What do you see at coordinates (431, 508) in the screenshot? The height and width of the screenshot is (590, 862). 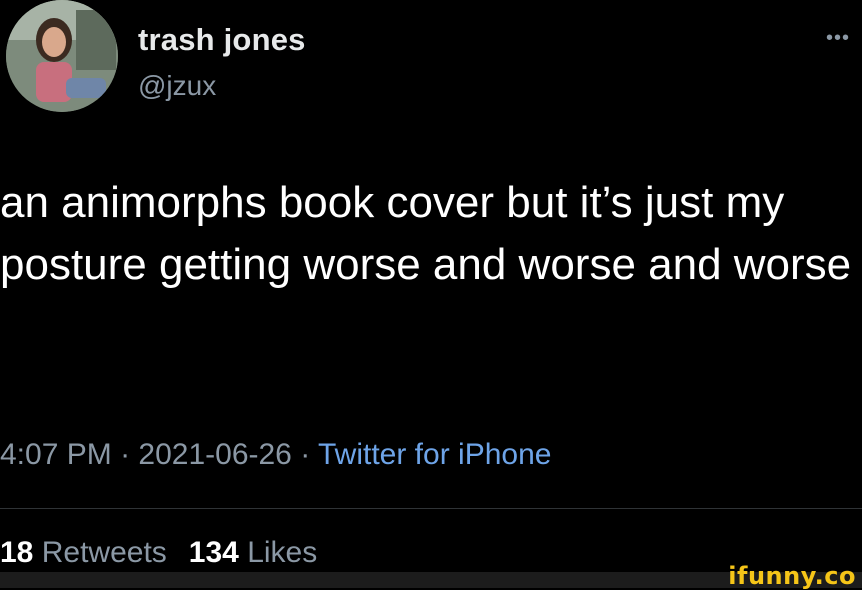 I see `divider` at bounding box center [431, 508].